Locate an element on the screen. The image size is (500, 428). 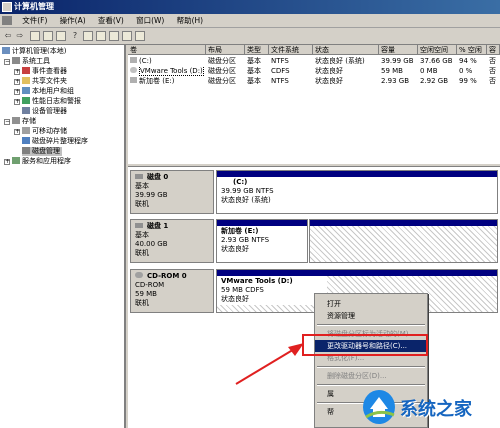
menu-item-explore: 资源管理 is located at coordinates (371, 316).